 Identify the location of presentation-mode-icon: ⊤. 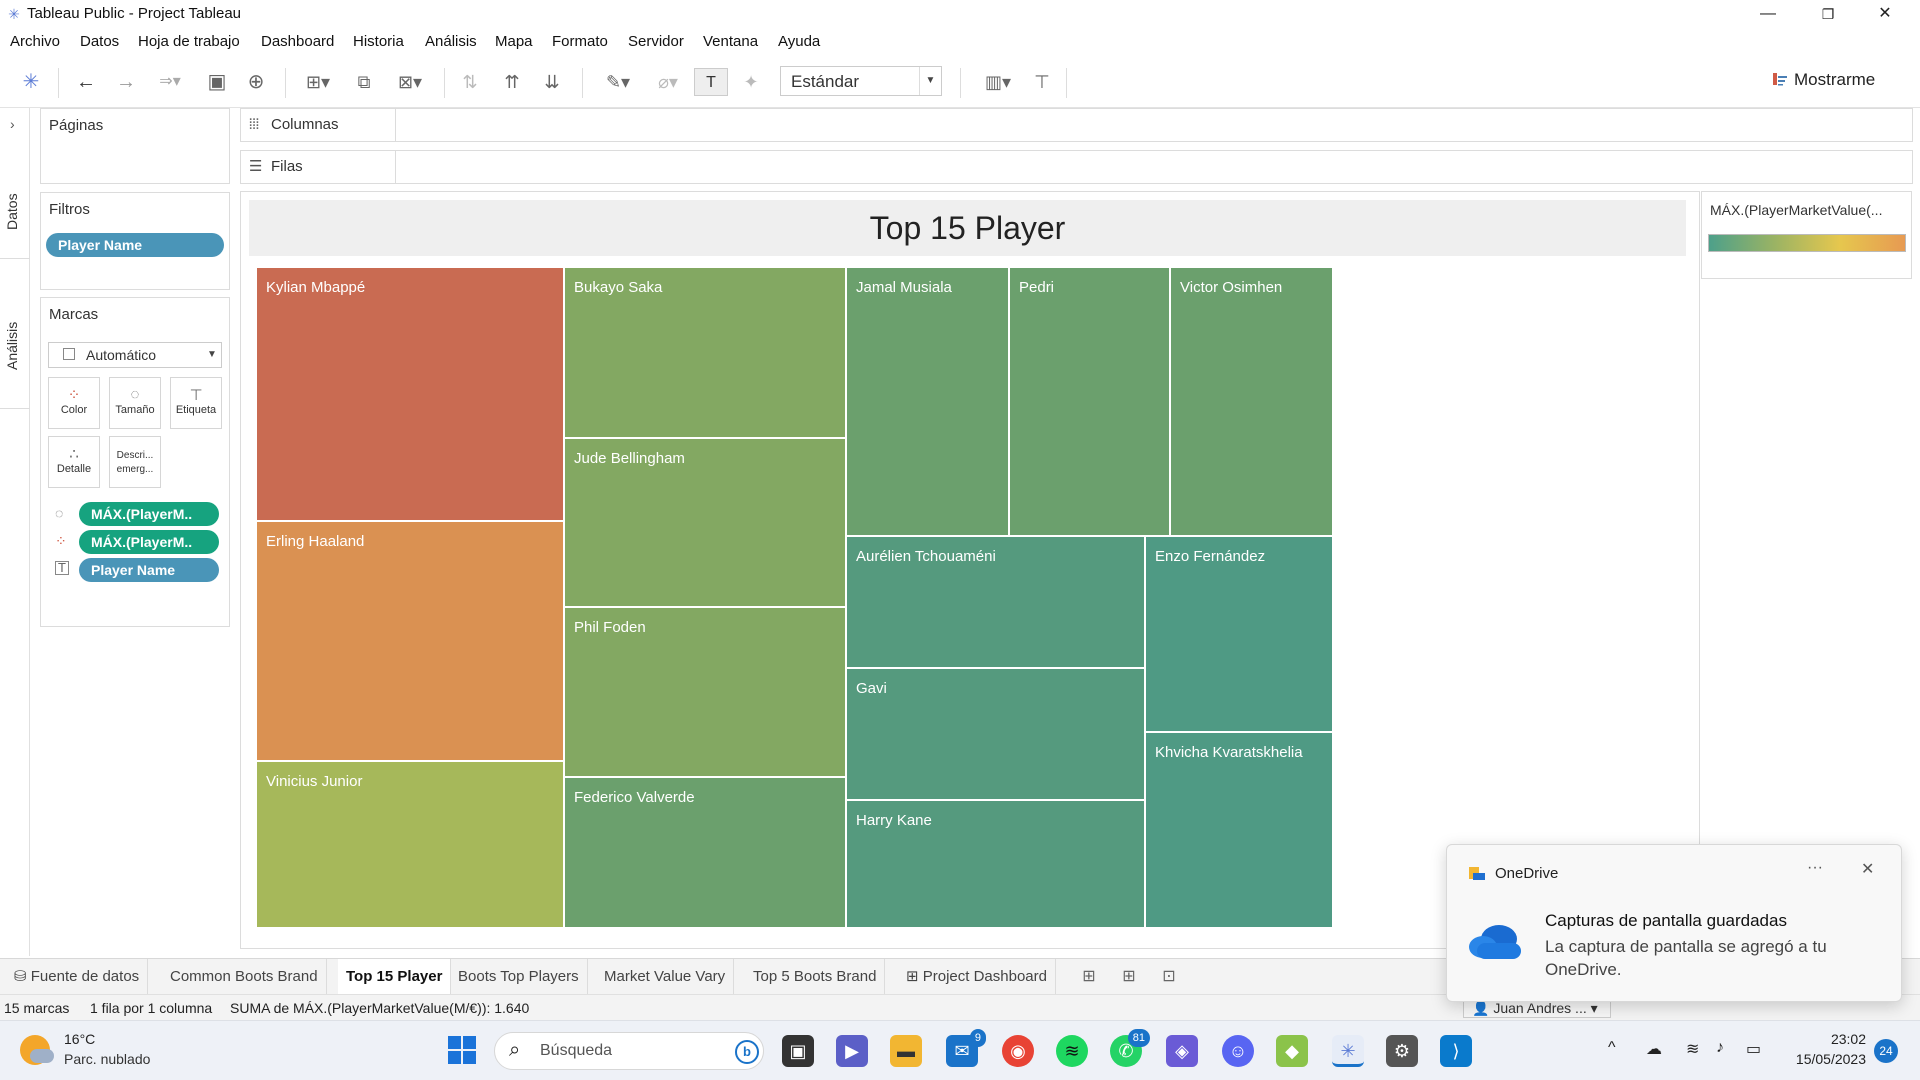
(1042, 82).